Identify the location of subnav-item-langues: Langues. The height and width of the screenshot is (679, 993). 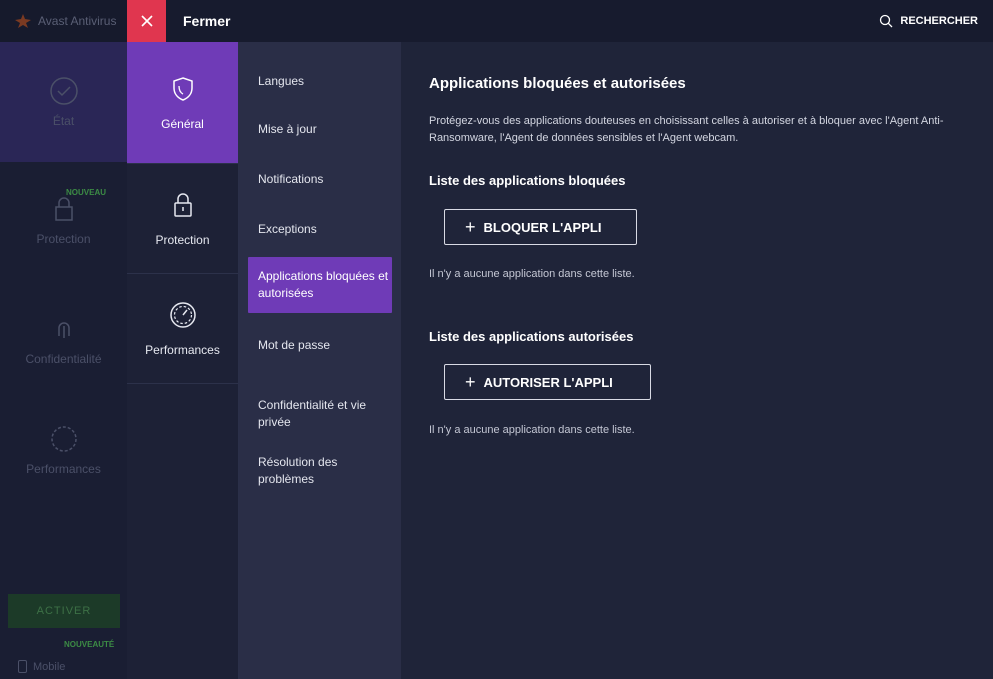
(320, 81).